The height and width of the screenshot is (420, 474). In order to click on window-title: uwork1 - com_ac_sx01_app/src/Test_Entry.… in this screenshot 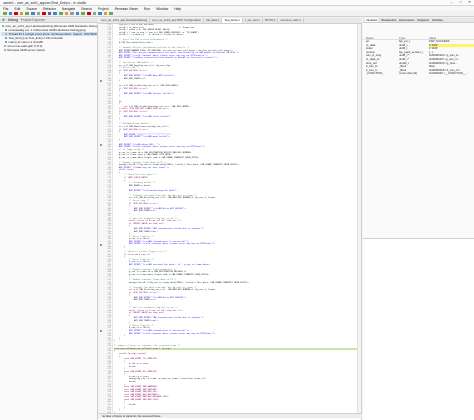, I will do `click(45, 2)`.